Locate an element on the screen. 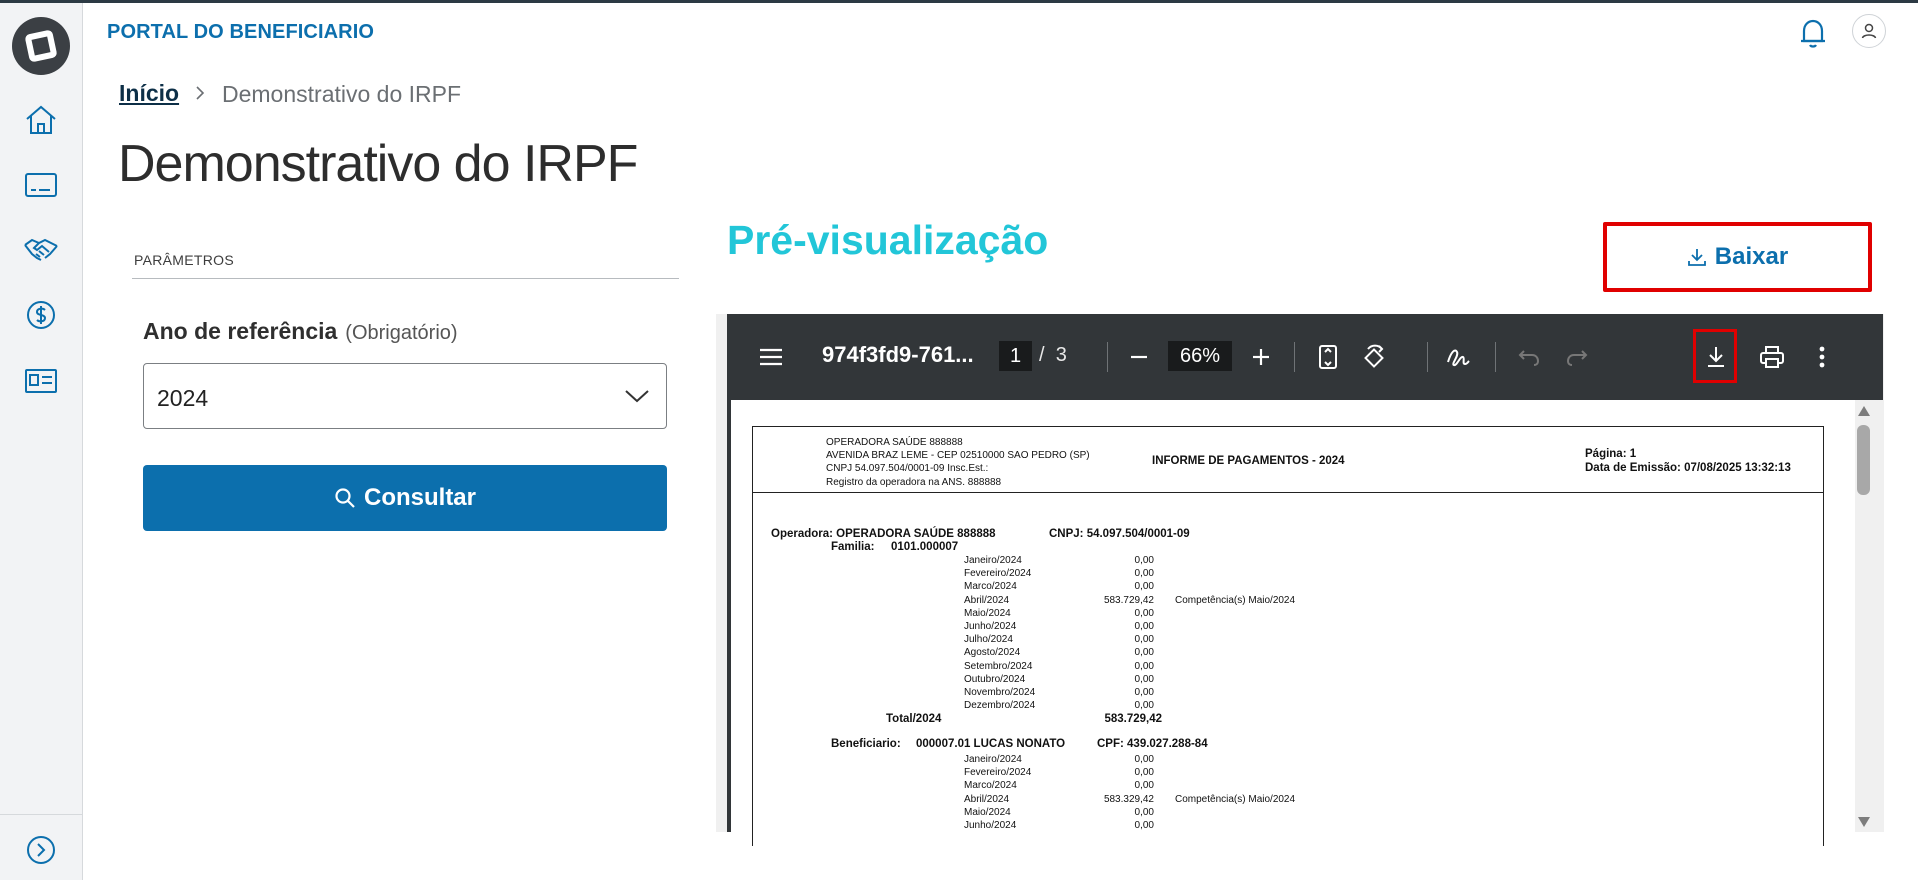 The width and height of the screenshot is (1918, 880). doc-company: OPERADORA SAÚDE 888888 is located at coordinates (894, 442).